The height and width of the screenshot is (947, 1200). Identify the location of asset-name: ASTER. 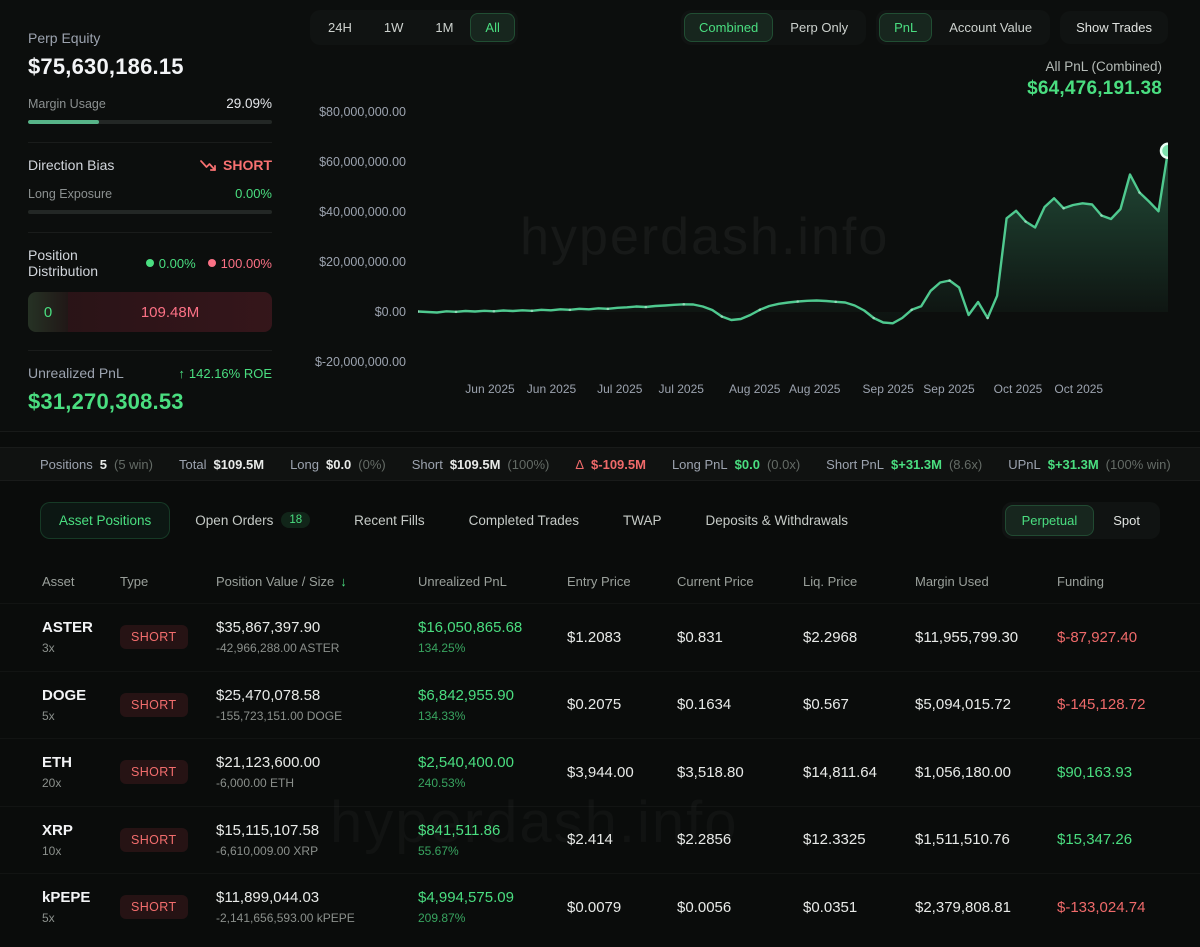
(67, 628).